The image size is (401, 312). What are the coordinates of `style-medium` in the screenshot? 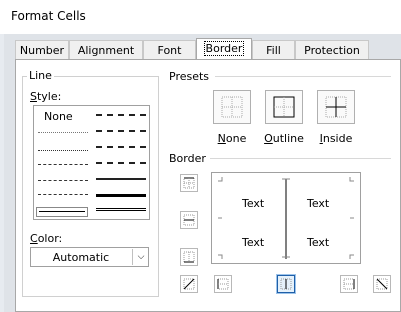 It's located at (121, 179).